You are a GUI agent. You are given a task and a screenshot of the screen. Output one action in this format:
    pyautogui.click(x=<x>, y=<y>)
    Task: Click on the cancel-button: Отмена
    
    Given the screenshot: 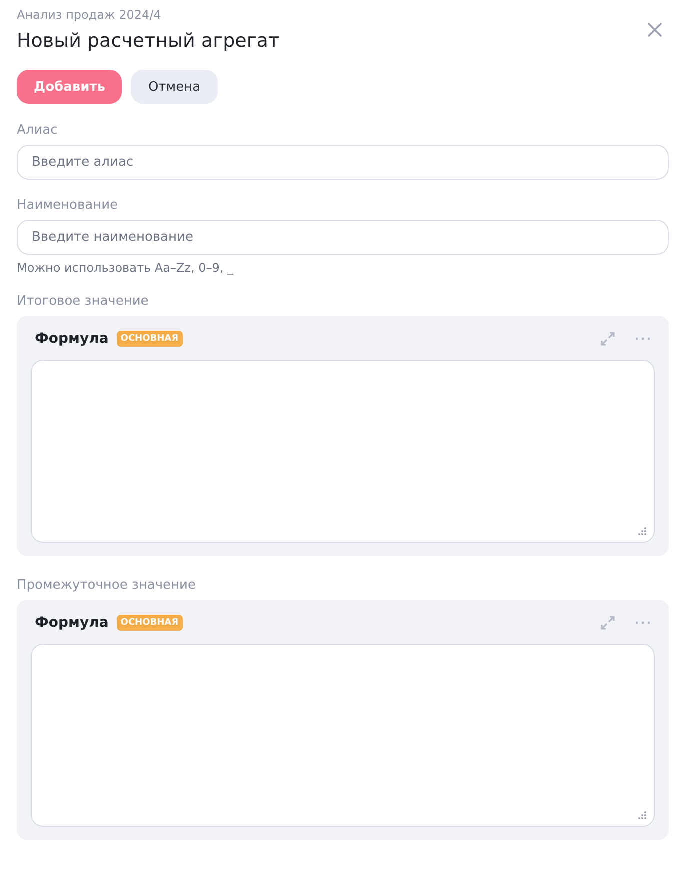 What is the action you would take?
    pyautogui.click(x=174, y=87)
    